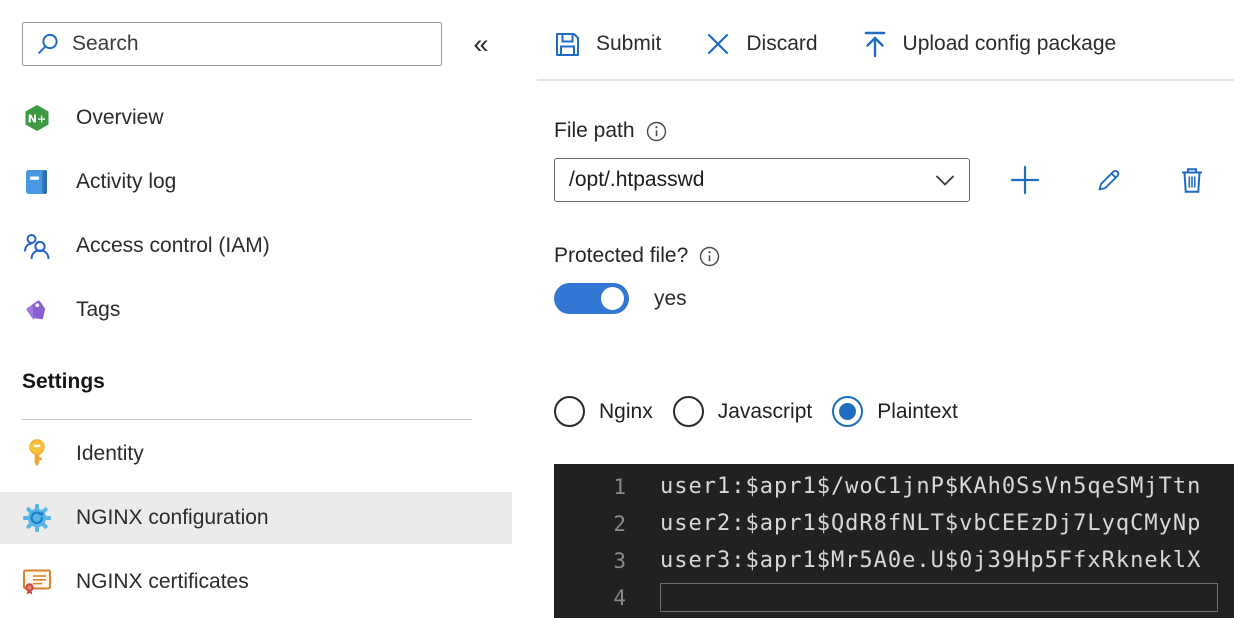  What do you see at coordinates (37, 454) in the screenshot?
I see `key-icon` at bounding box center [37, 454].